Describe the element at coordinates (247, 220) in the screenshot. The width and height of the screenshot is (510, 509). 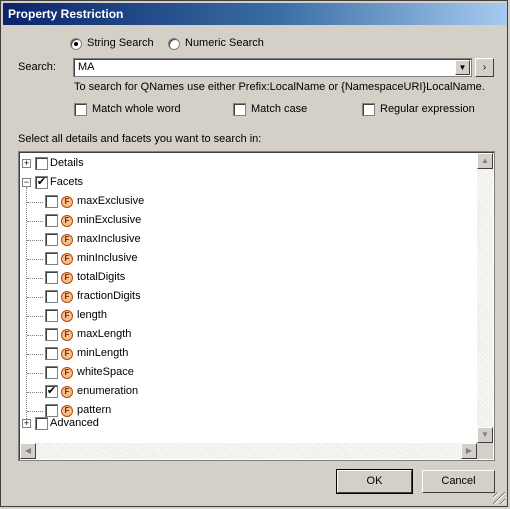
I see `tree-item-facet: FminExclusive` at that location.